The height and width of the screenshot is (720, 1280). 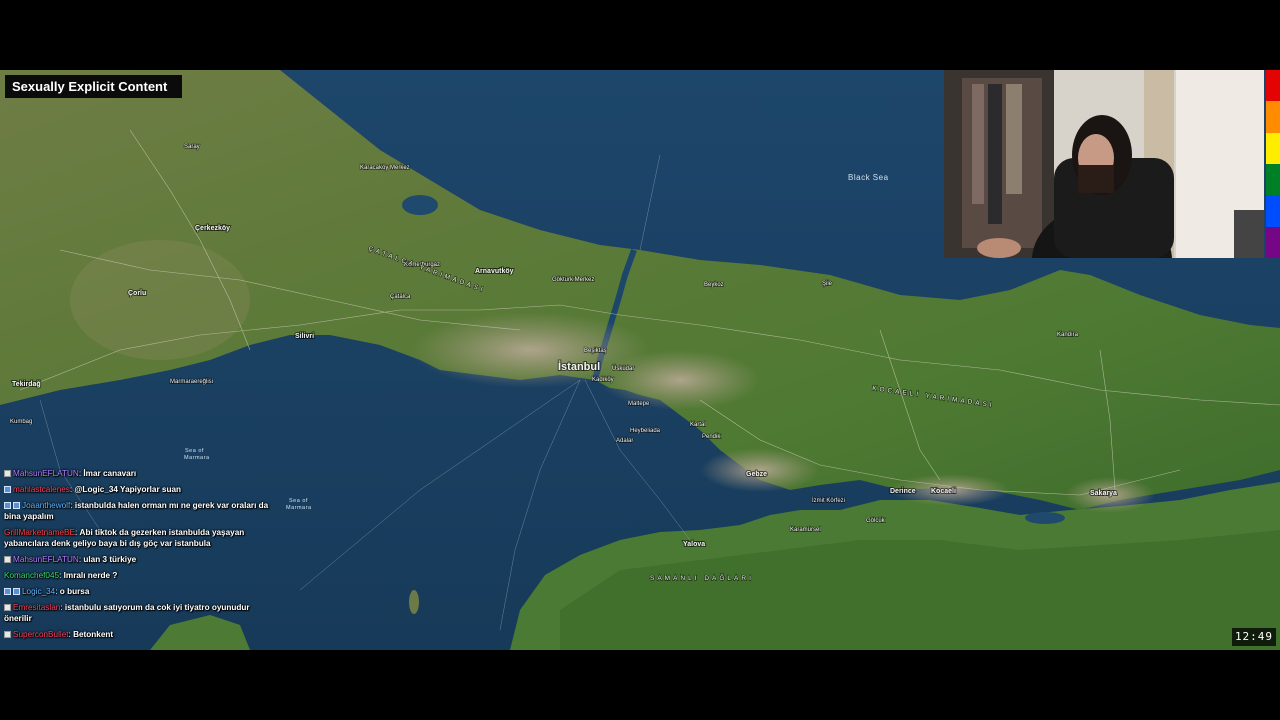 I want to click on svg-text: Sakarya, so click(x=1103, y=493).